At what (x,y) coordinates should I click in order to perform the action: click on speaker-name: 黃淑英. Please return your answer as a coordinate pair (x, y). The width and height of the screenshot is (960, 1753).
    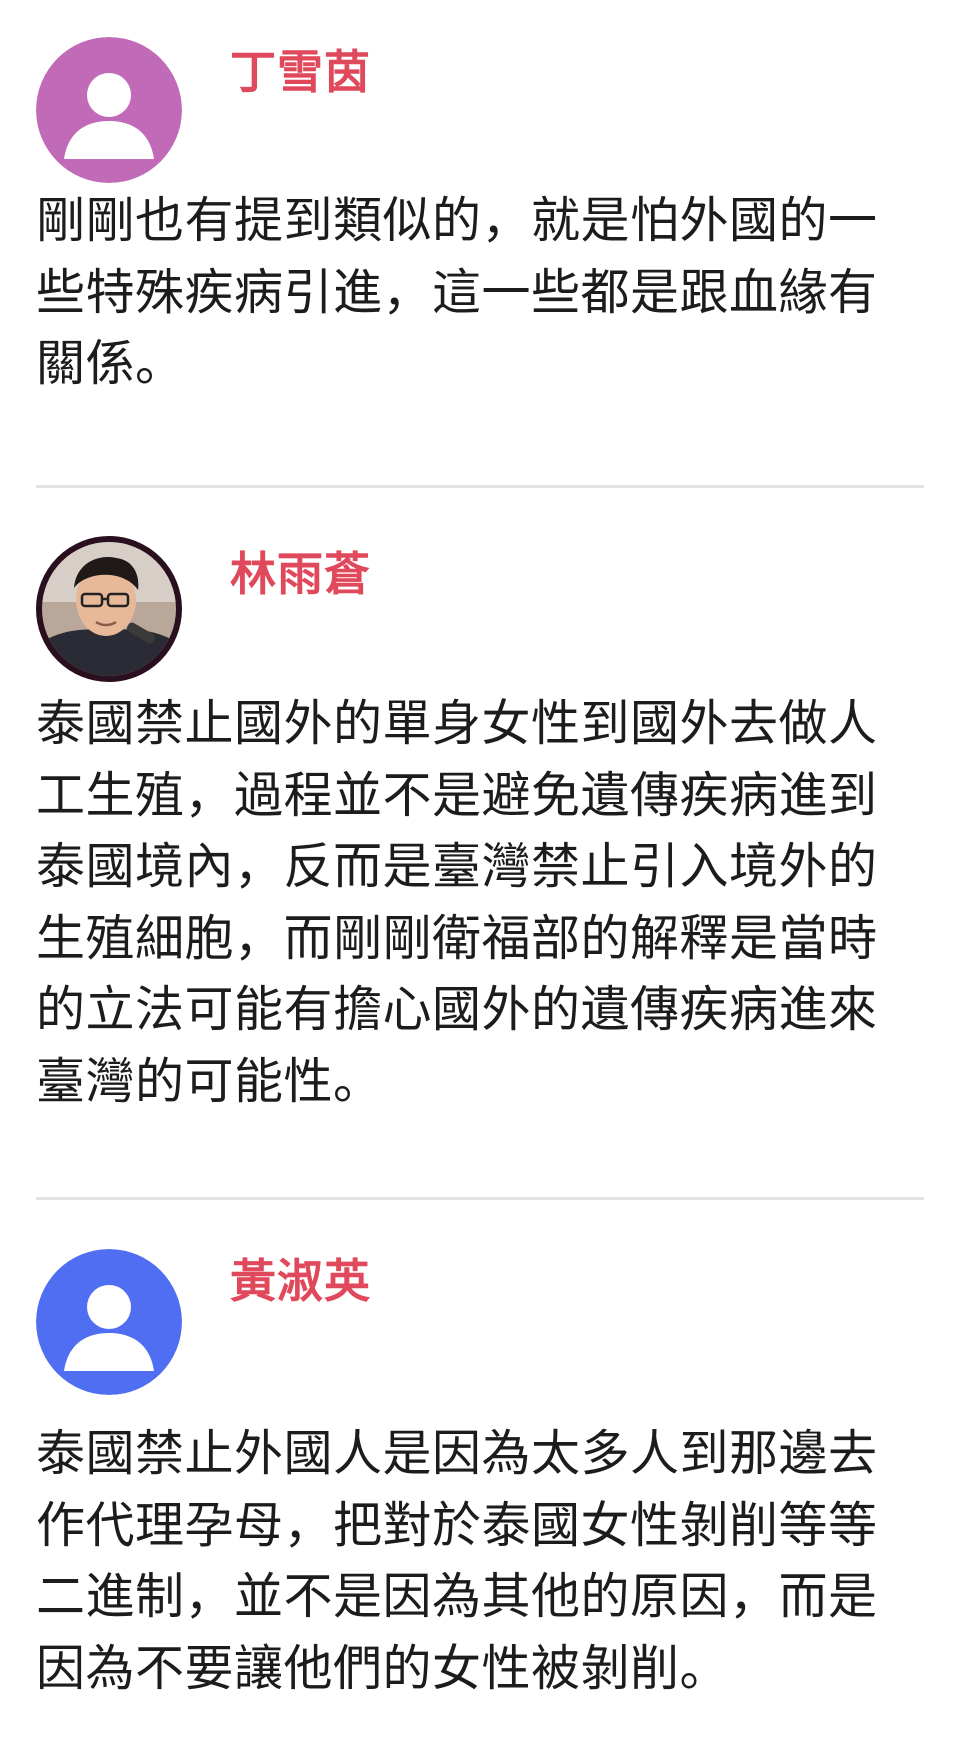
    Looking at the image, I should click on (300, 1281).